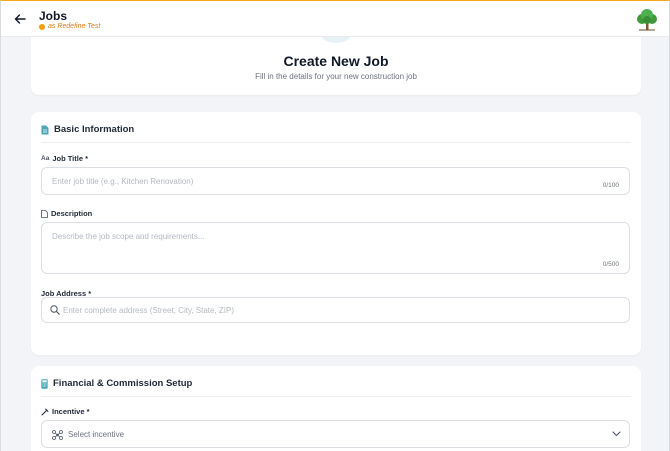  What do you see at coordinates (616, 434) in the screenshot?
I see `chevron-down-icon` at bounding box center [616, 434].